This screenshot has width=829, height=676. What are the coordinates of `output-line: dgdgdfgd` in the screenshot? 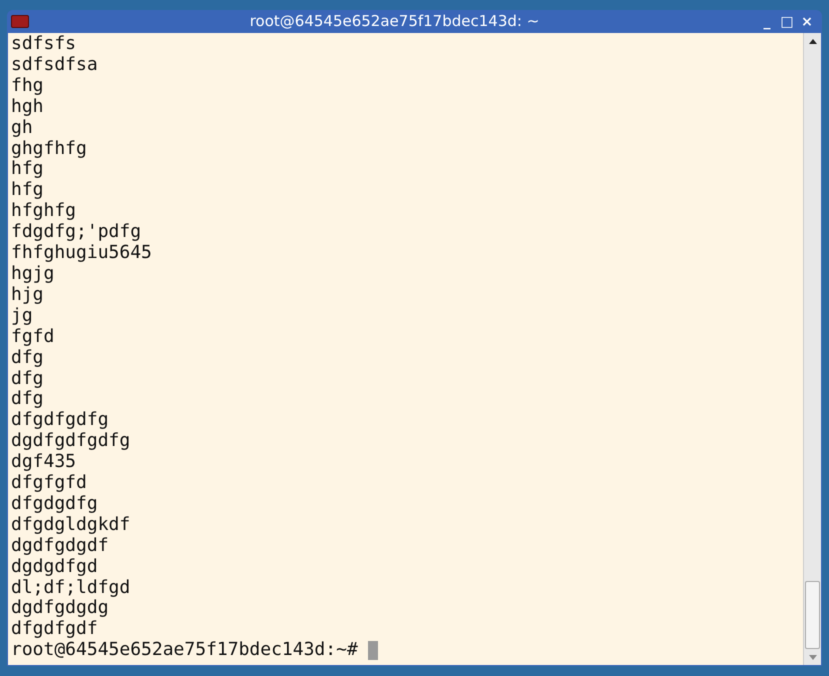 It's located at (54, 567).